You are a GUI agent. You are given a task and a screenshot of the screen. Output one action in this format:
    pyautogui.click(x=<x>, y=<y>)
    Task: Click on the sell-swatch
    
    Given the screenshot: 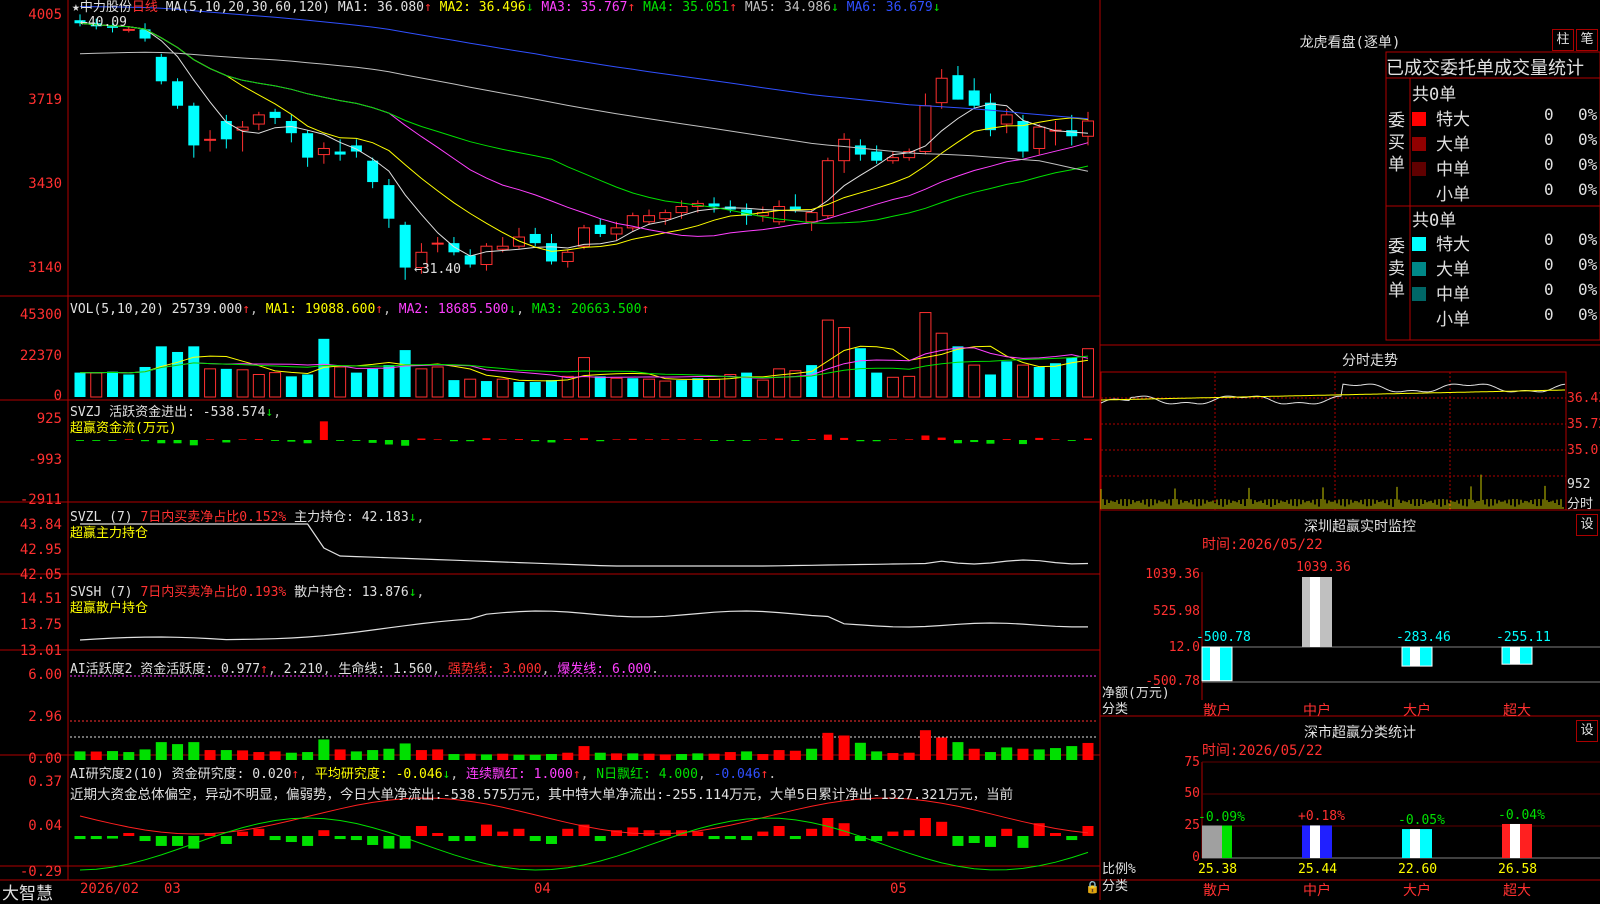 What is the action you would take?
    pyautogui.click(x=1419, y=269)
    